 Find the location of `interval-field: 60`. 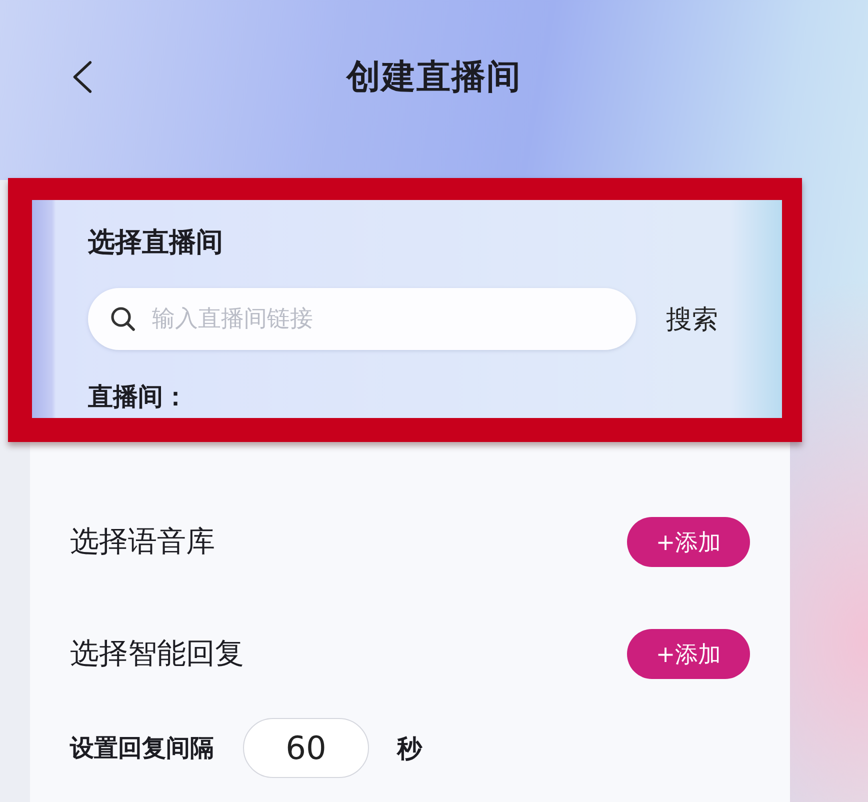

interval-field: 60 is located at coordinates (306, 748).